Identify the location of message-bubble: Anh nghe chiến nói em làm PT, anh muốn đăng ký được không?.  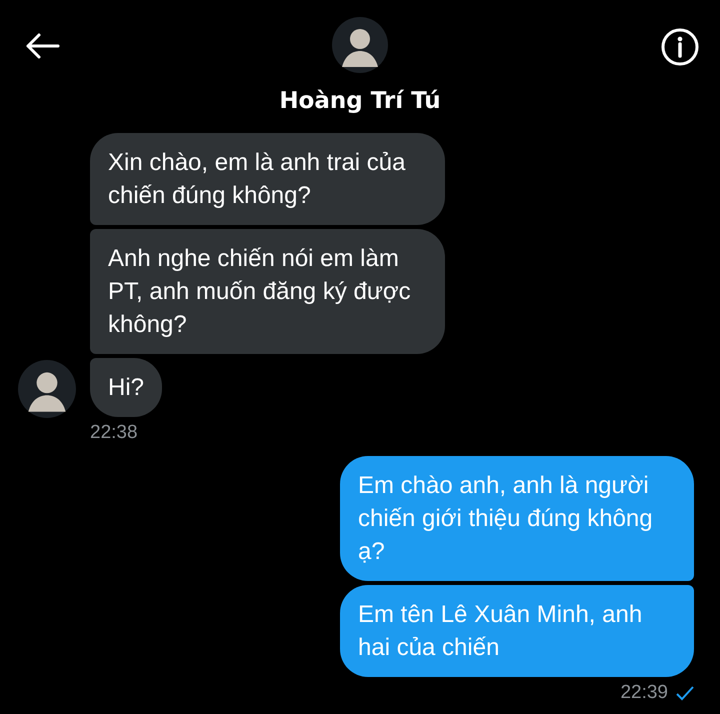
(267, 291).